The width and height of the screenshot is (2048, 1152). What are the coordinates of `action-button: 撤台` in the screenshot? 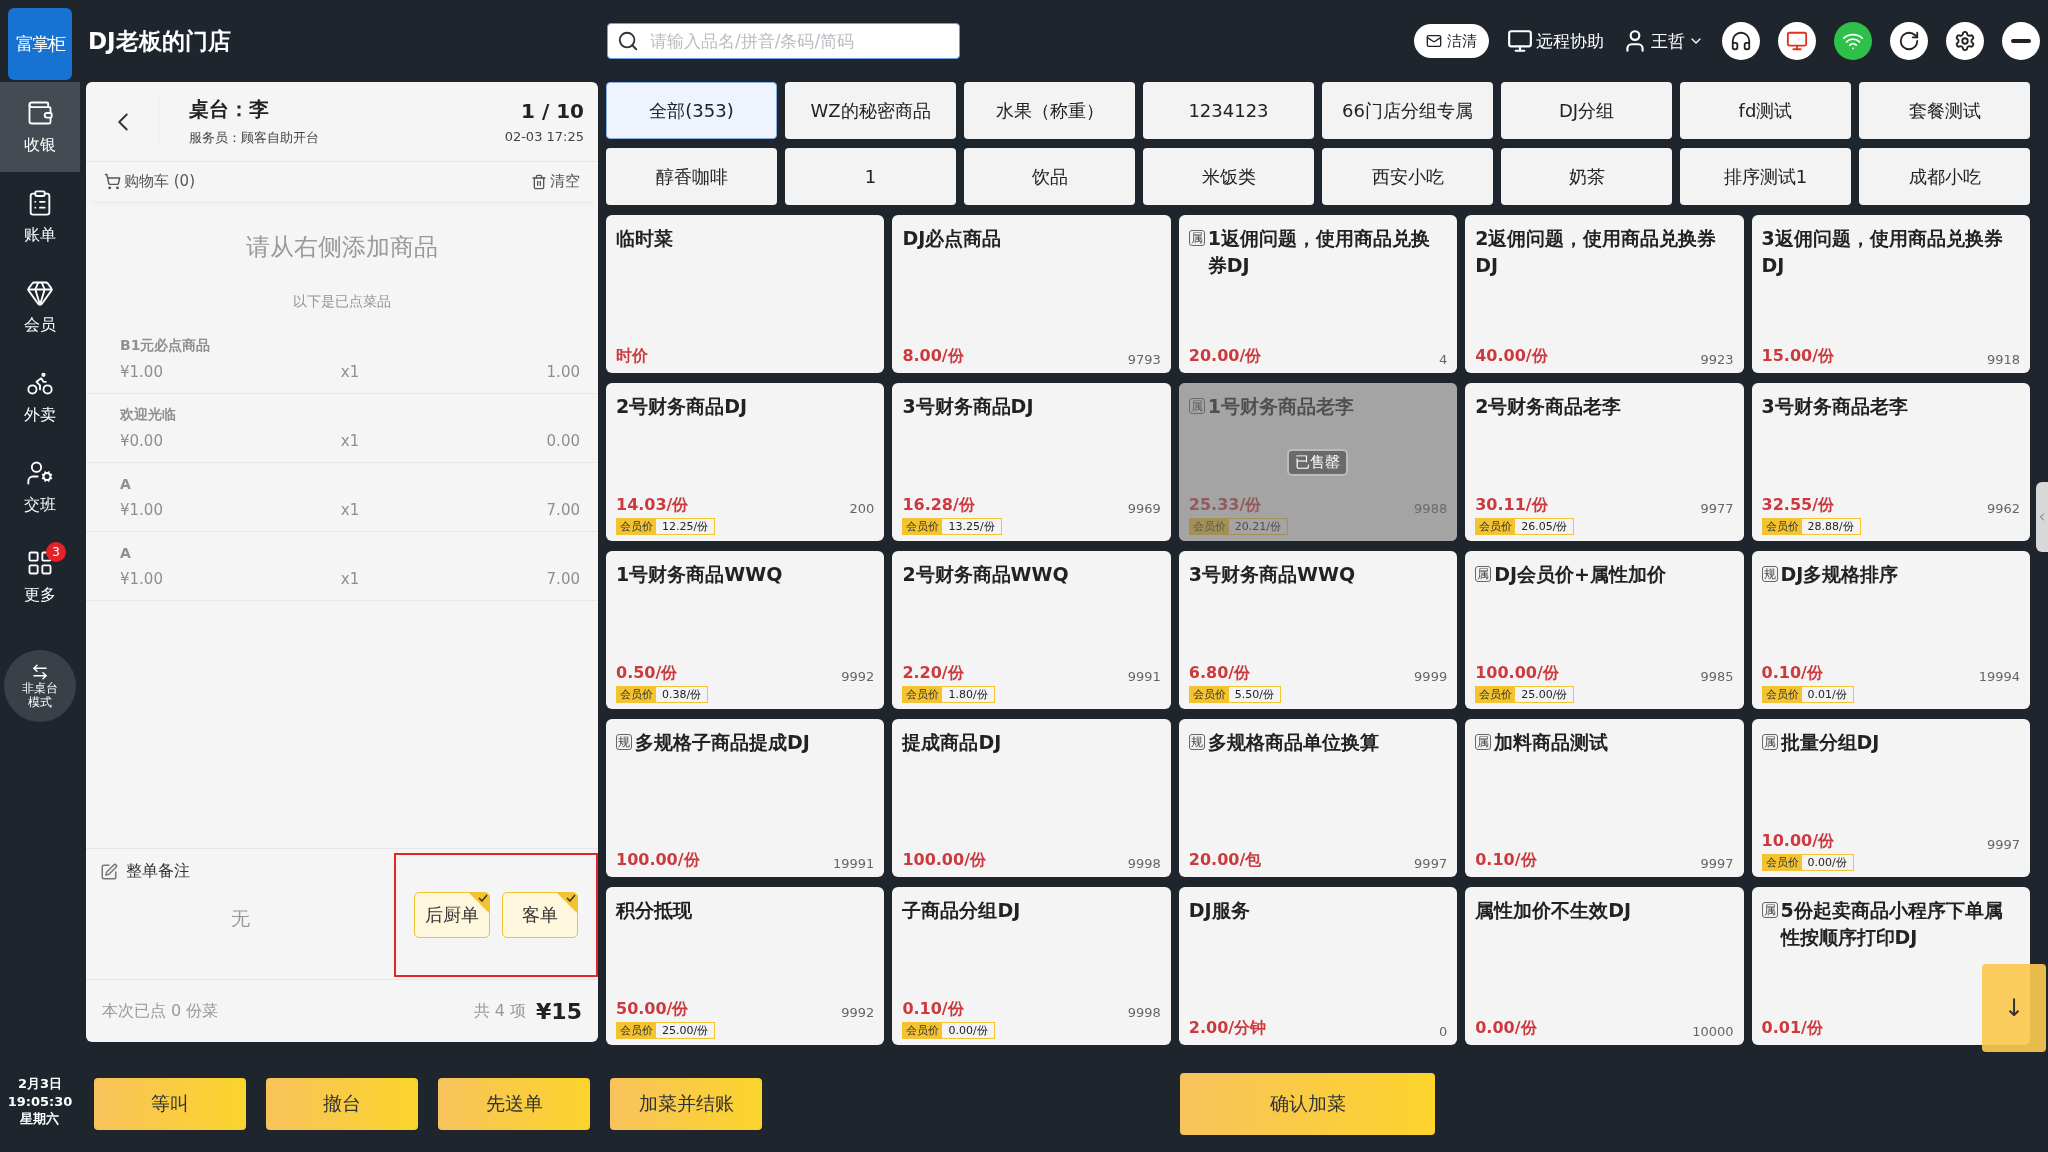 It's located at (342, 1104).